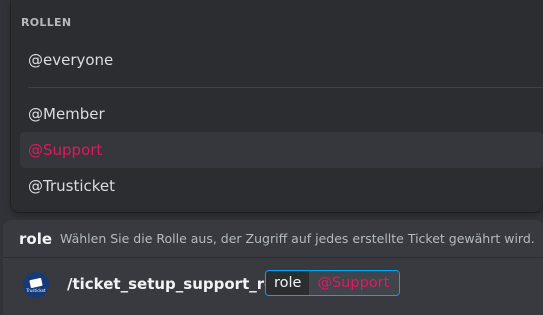 This screenshot has width=543, height=315. Describe the element at coordinates (281, 60) in the screenshot. I see `role-option-everyone: @everyone` at that location.